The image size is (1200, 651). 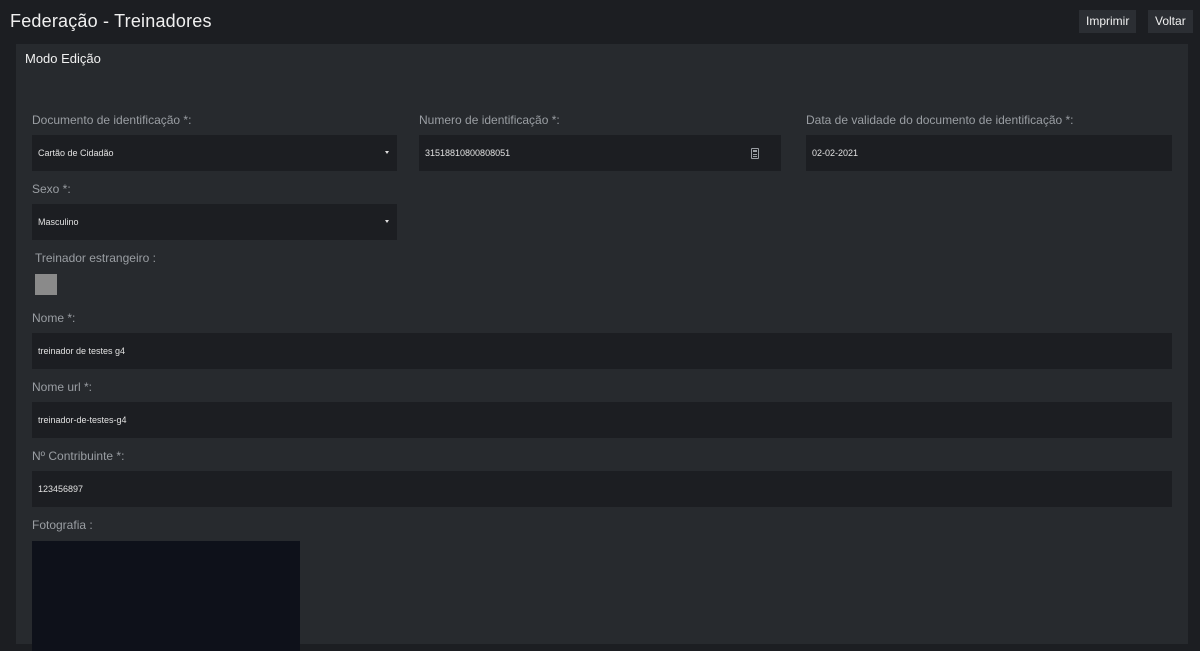 What do you see at coordinates (62, 525) in the screenshot?
I see `photo-label: Fotografia :` at bounding box center [62, 525].